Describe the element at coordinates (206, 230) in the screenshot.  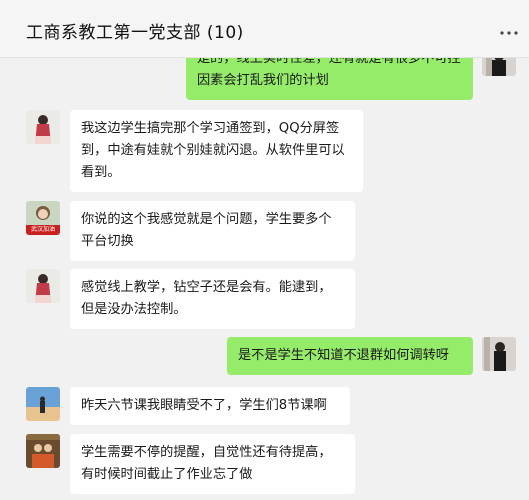
I see `message-text: 你说的这个我感觉就是个问题，学生要多个平台切换` at that location.